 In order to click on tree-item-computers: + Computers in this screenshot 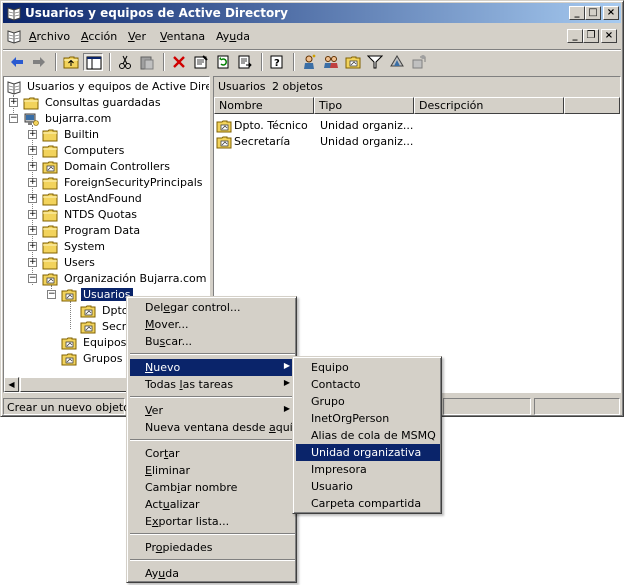, I will do `click(118, 151)`.